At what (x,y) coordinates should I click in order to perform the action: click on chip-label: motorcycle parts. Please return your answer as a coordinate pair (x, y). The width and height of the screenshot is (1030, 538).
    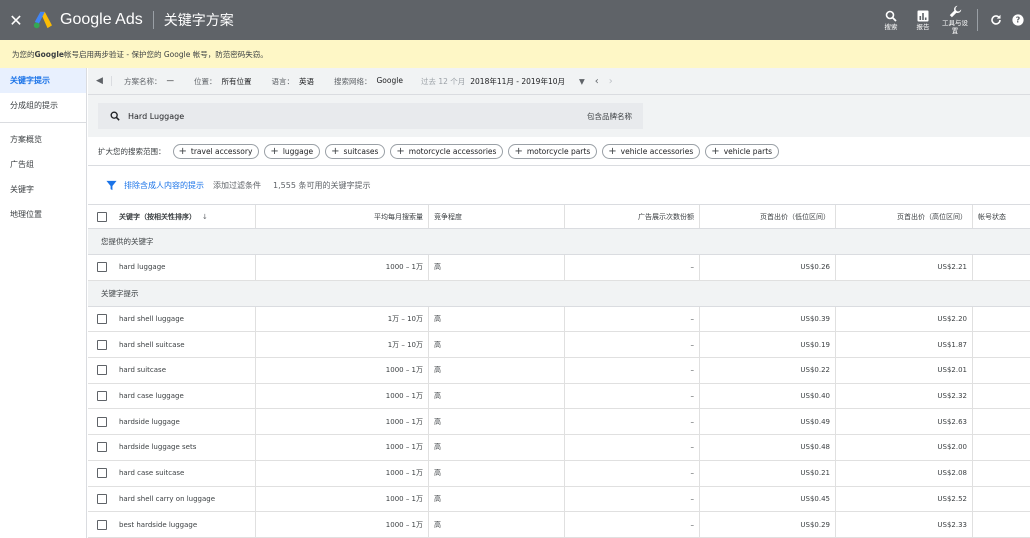
    Looking at the image, I should click on (558, 151).